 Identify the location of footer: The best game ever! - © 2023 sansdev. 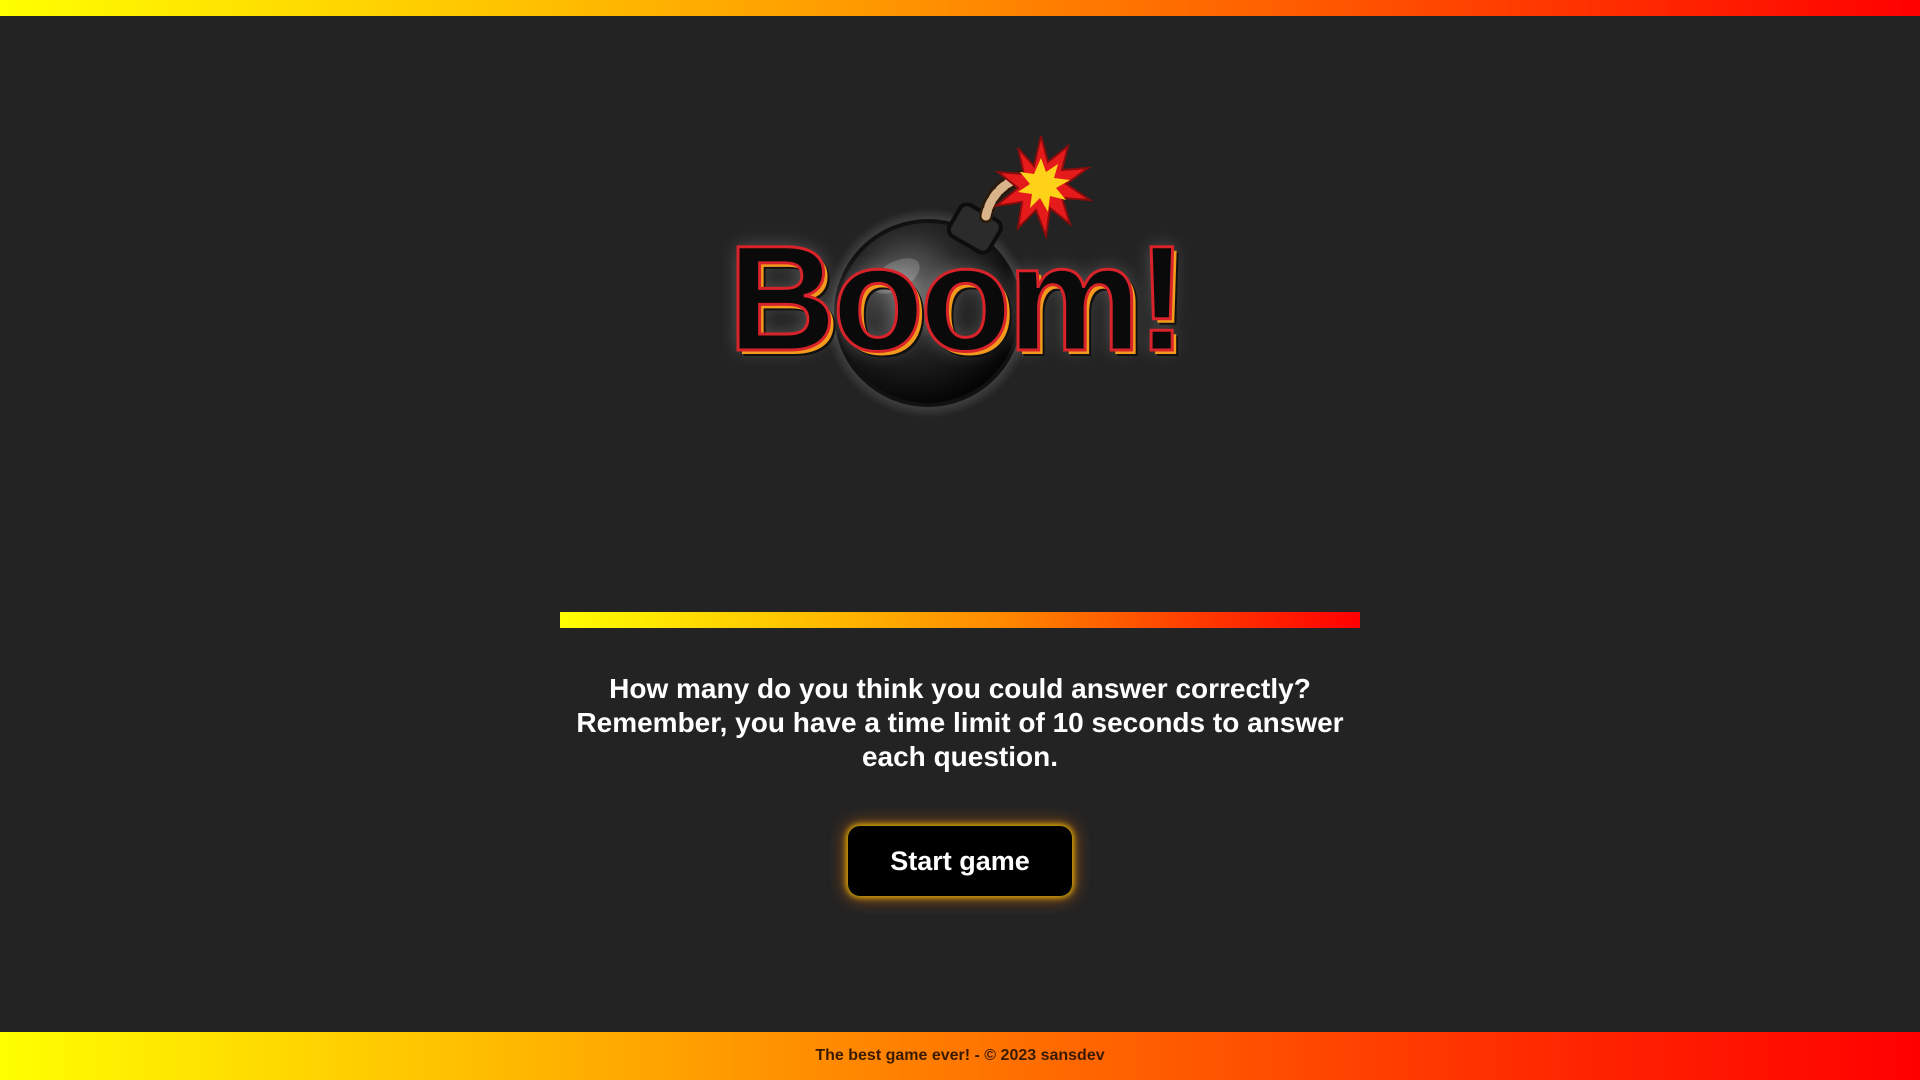
(960, 1056).